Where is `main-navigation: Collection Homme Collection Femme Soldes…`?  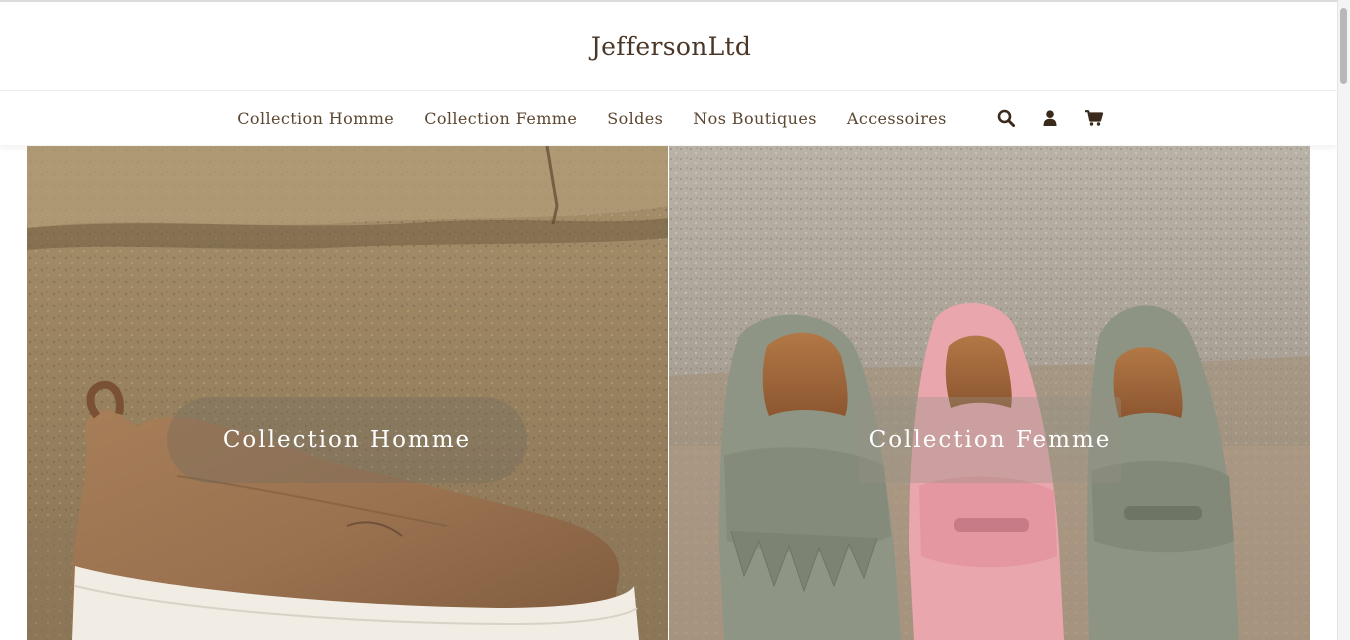
main-navigation: Collection Homme Collection Femme Soldes… is located at coordinates (669, 118).